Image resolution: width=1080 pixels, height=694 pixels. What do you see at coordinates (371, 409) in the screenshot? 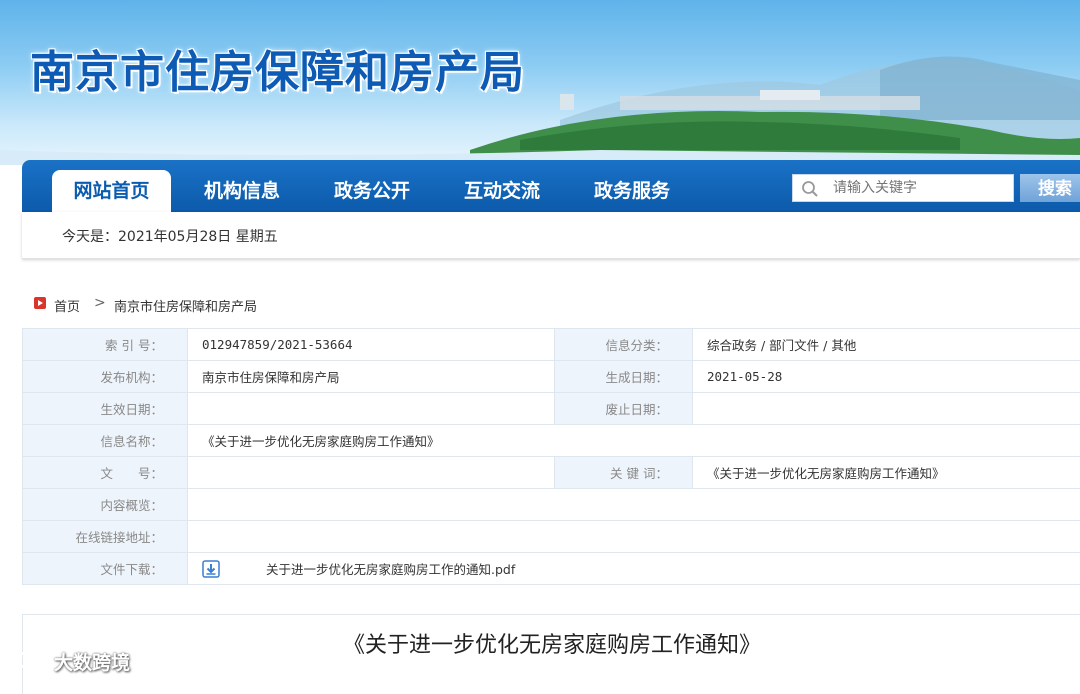
I see `effective-date-value` at bounding box center [371, 409].